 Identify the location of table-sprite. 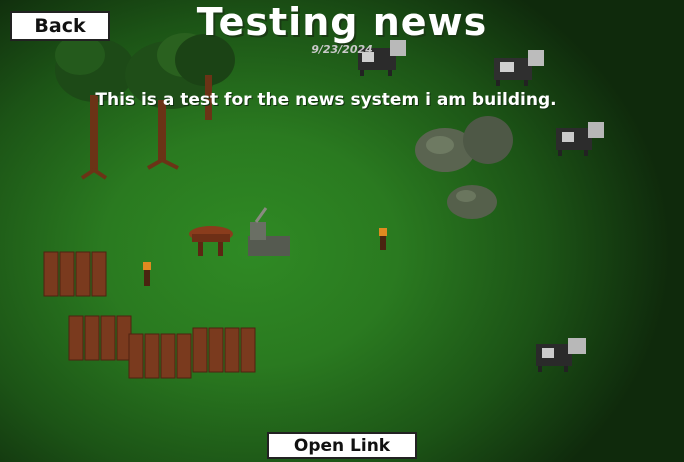
(211, 241).